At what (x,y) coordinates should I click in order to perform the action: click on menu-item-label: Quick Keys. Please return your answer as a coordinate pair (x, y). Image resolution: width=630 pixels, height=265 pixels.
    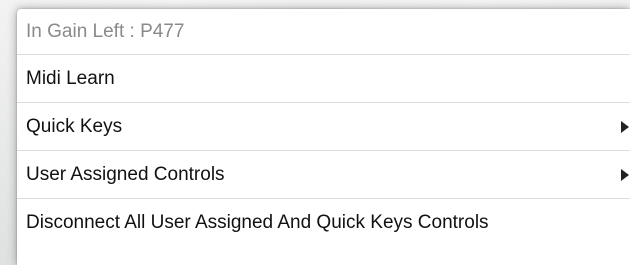
    Looking at the image, I should click on (74, 126).